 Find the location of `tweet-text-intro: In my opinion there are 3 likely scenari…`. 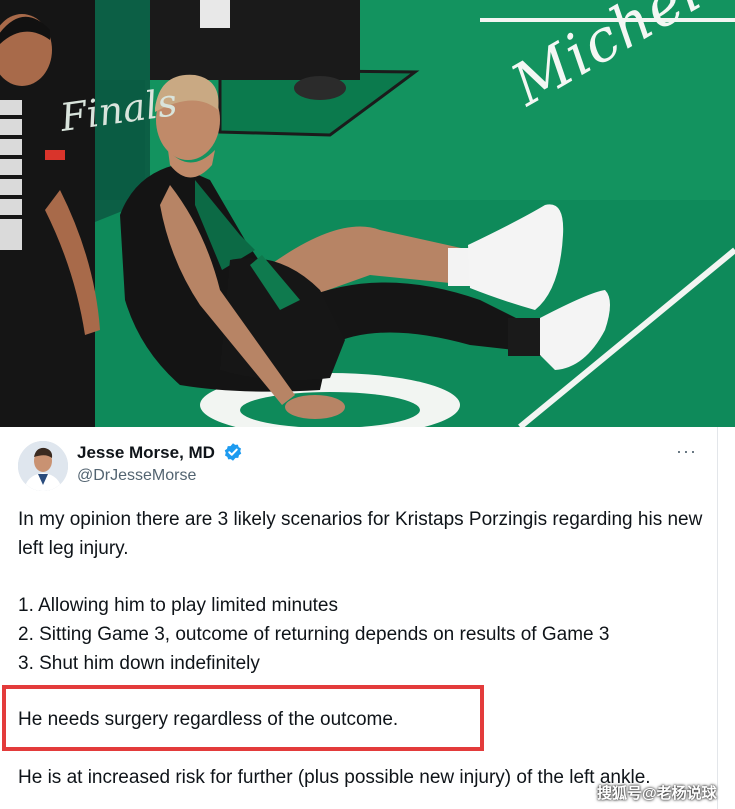

tweet-text-intro: In my opinion there are 3 likely scenari… is located at coordinates (360, 534).